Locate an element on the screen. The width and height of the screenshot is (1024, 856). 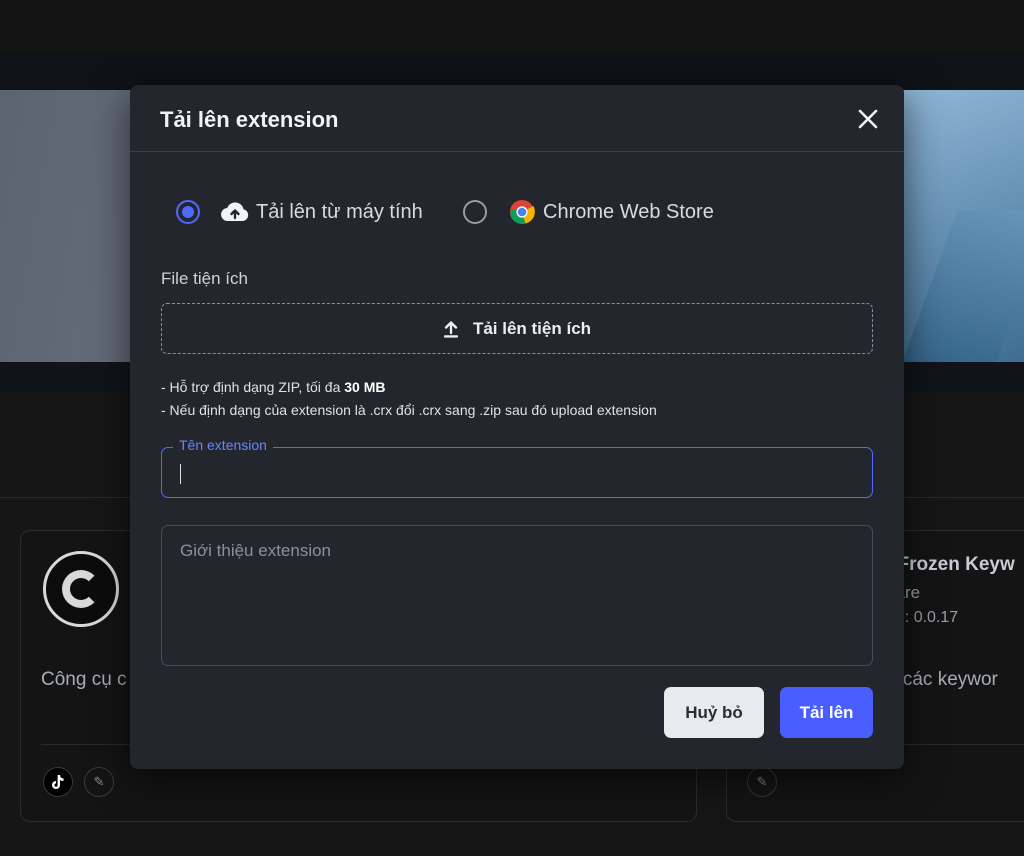
option-label: Tải lên từ máy tính is located at coordinates (339, 211).